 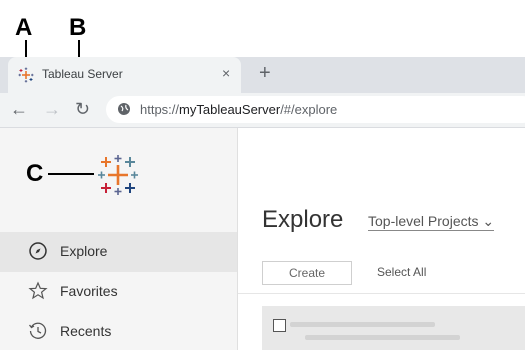 I want to click on tab-title: Tableau Server, so click(x=82, y=74).